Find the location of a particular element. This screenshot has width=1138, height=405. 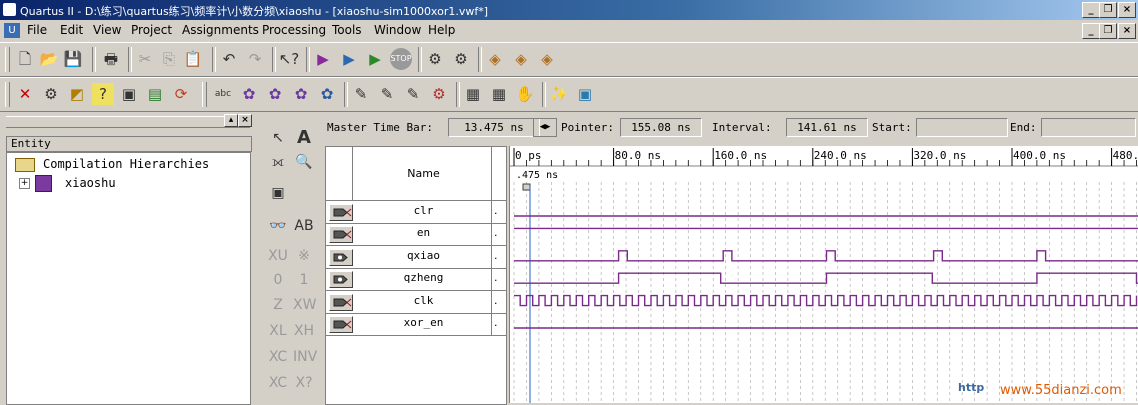

fitter-icon: ✿ is located at coordinates (275, 94).